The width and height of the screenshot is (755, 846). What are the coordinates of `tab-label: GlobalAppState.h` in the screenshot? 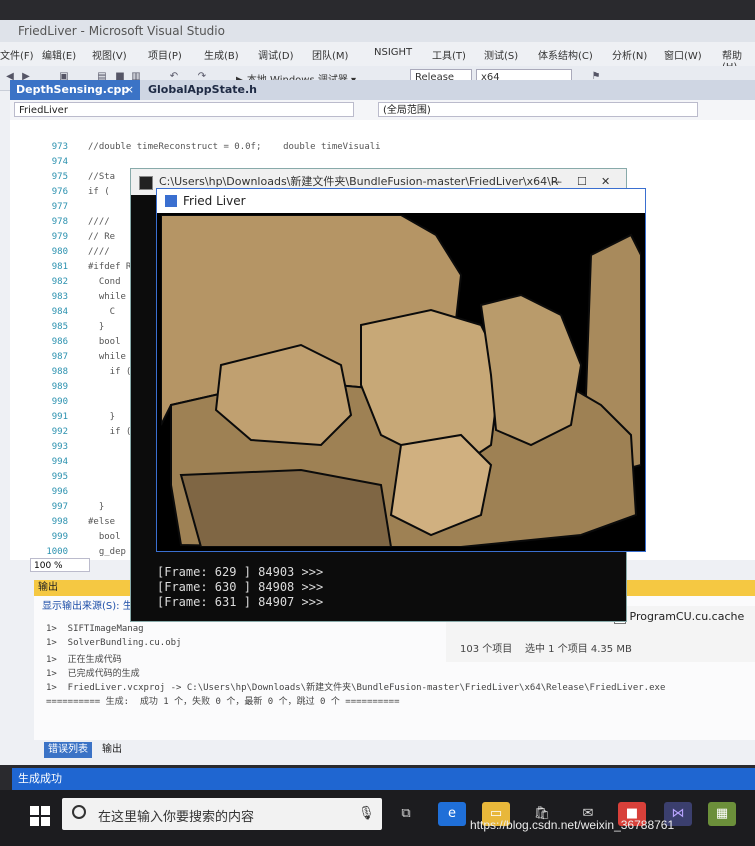 It's located at (203, 89).